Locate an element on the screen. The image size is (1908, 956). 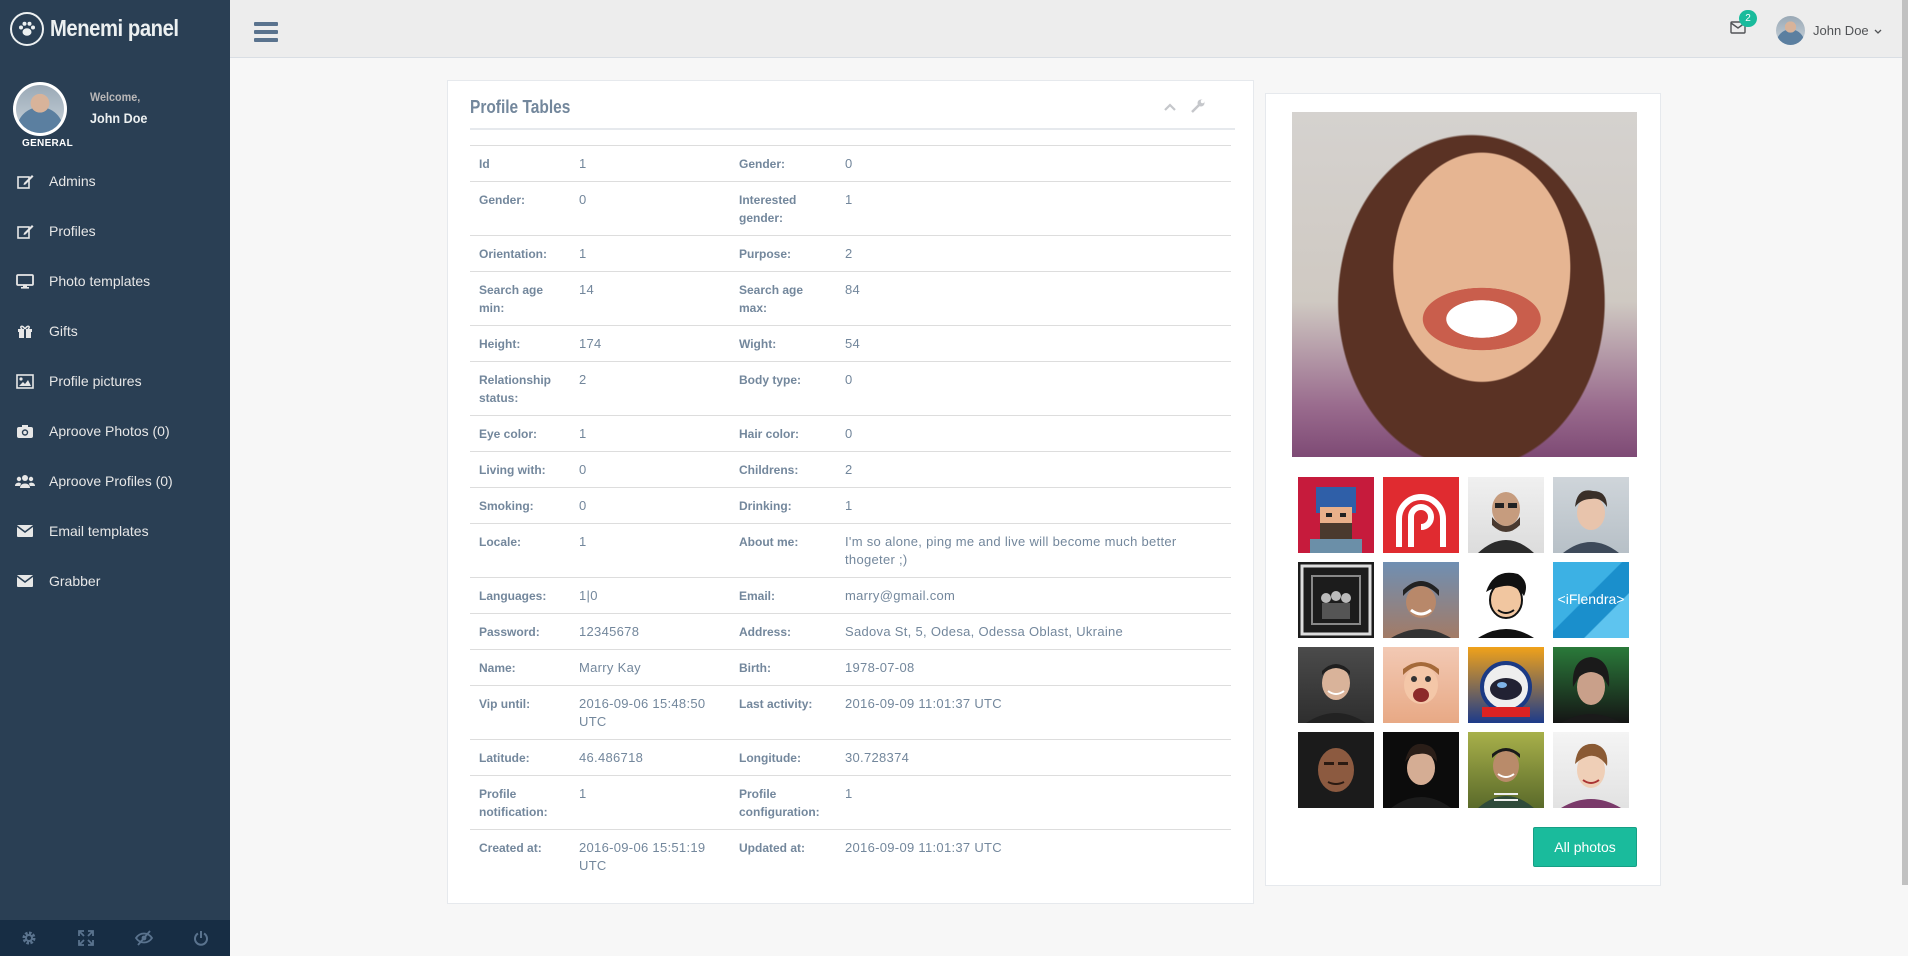
sidebar-item-label: Grabber is located at coordinates (75, 581).